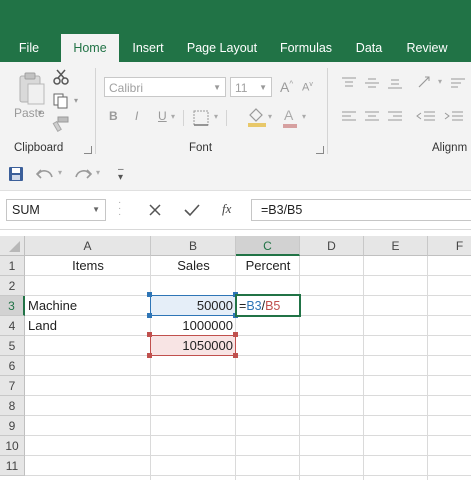  I want to click on align-center-icon, so click(372, 117).